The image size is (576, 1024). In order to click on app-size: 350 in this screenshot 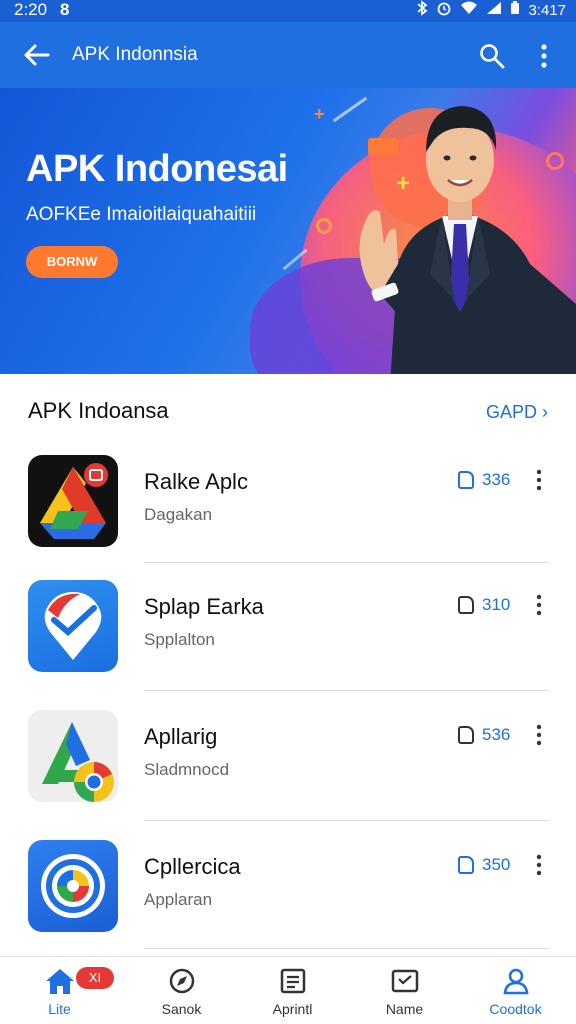, I will do `click(484, 865)`.